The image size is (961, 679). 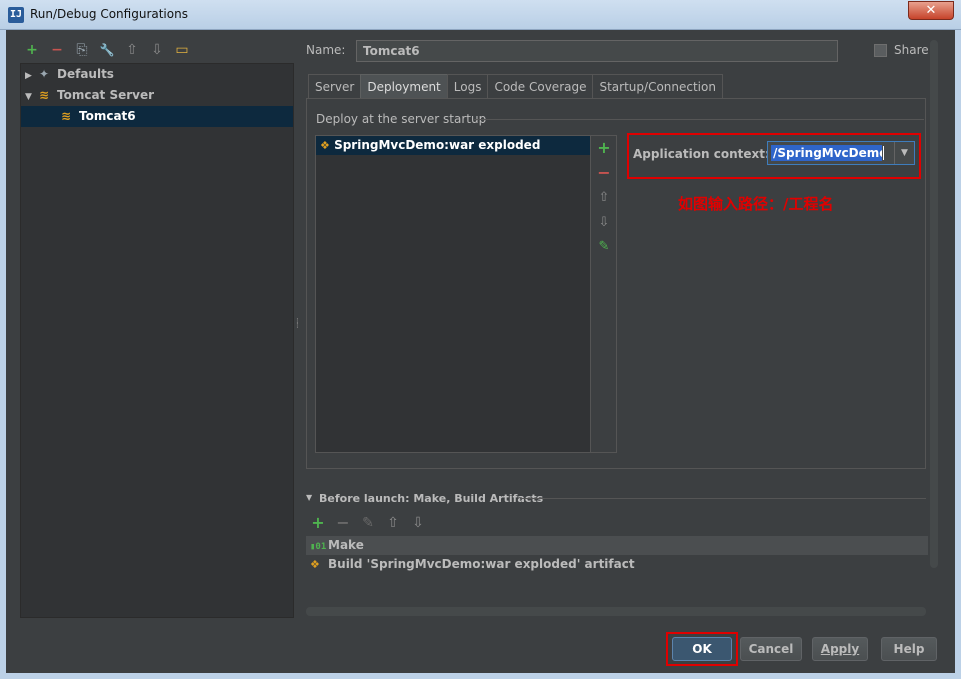 What do you see at coordinates (106, 95) in the screenshot?
I see `tree-item-label: Tomcat Server` at bounding box center [106, 95].